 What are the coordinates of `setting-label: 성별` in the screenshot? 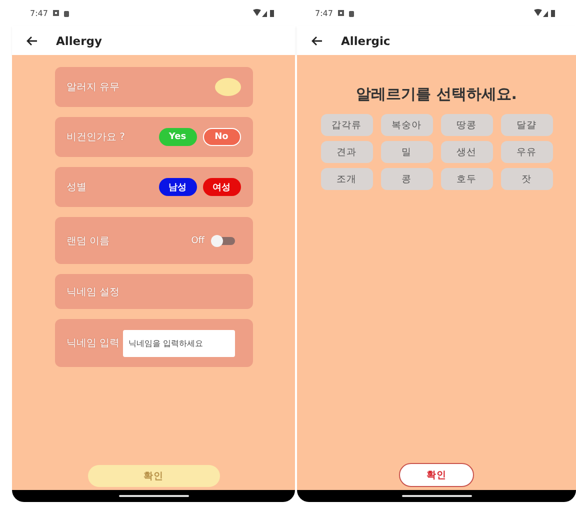 It's located at (77, 187).